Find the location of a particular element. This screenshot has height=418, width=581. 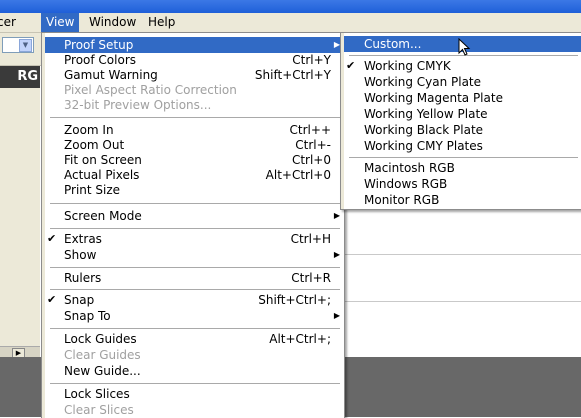

menu-item-print-size: Print Size is located at coordinates (194, 190).